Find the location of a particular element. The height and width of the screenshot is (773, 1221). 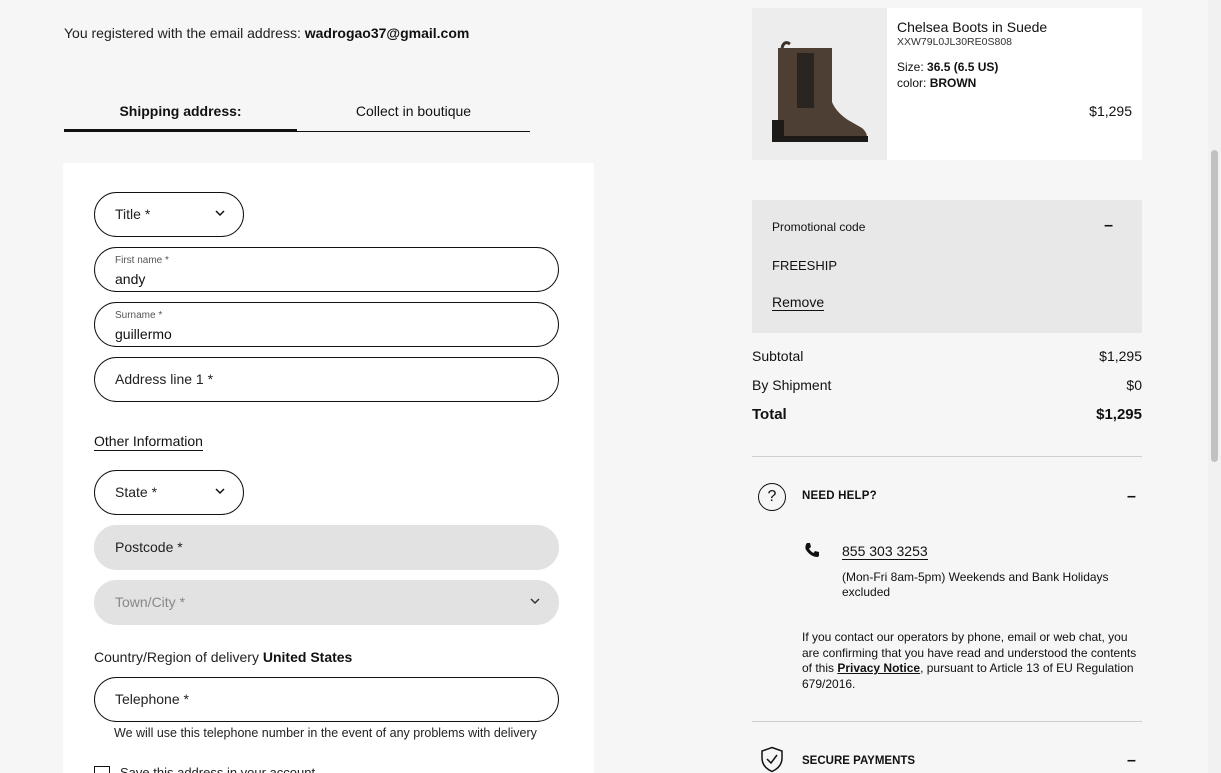

shipment-row: By Shipment $0 is located at coordinates (947, 391).